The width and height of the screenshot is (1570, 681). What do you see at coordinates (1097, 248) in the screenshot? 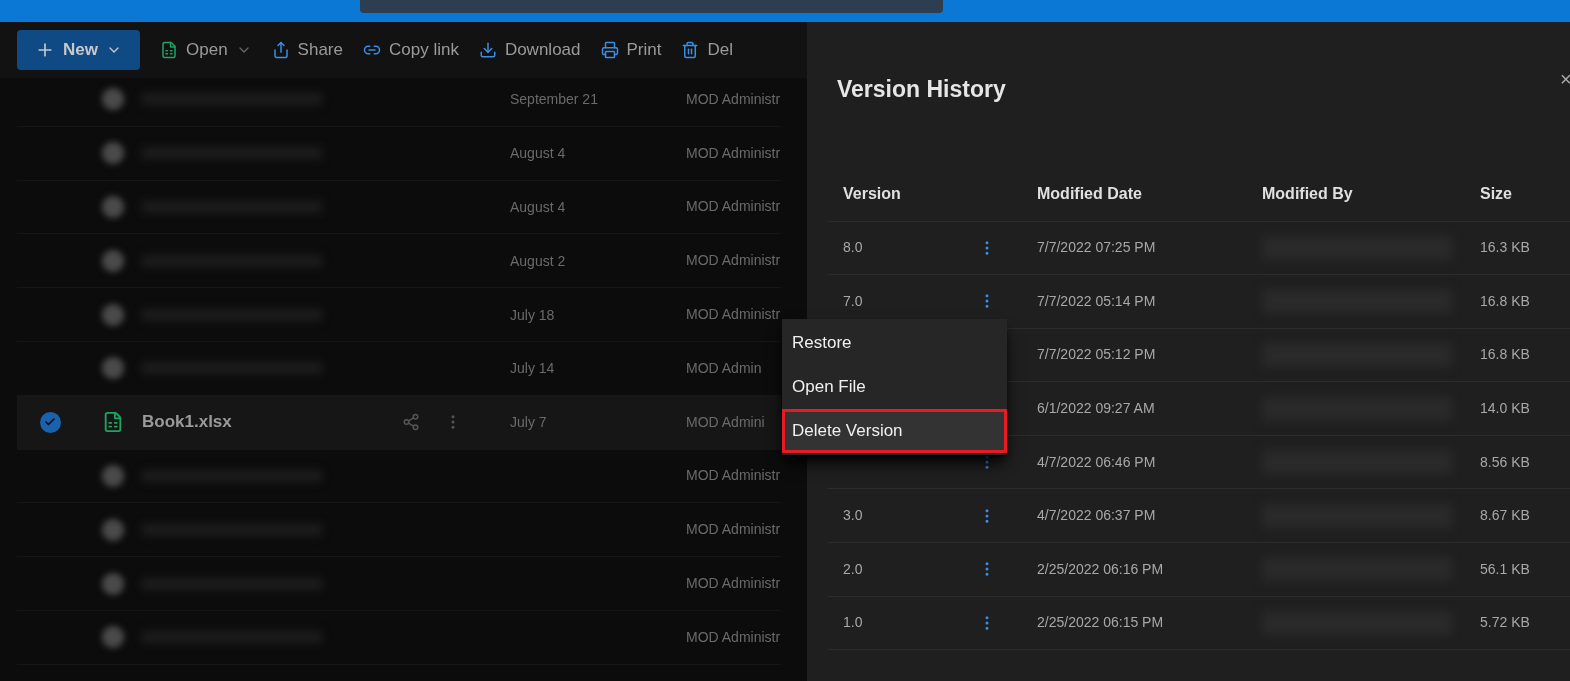
I see `modified-date: 7/7/2022 07:25 PM` at bounding box center [1097, 248].